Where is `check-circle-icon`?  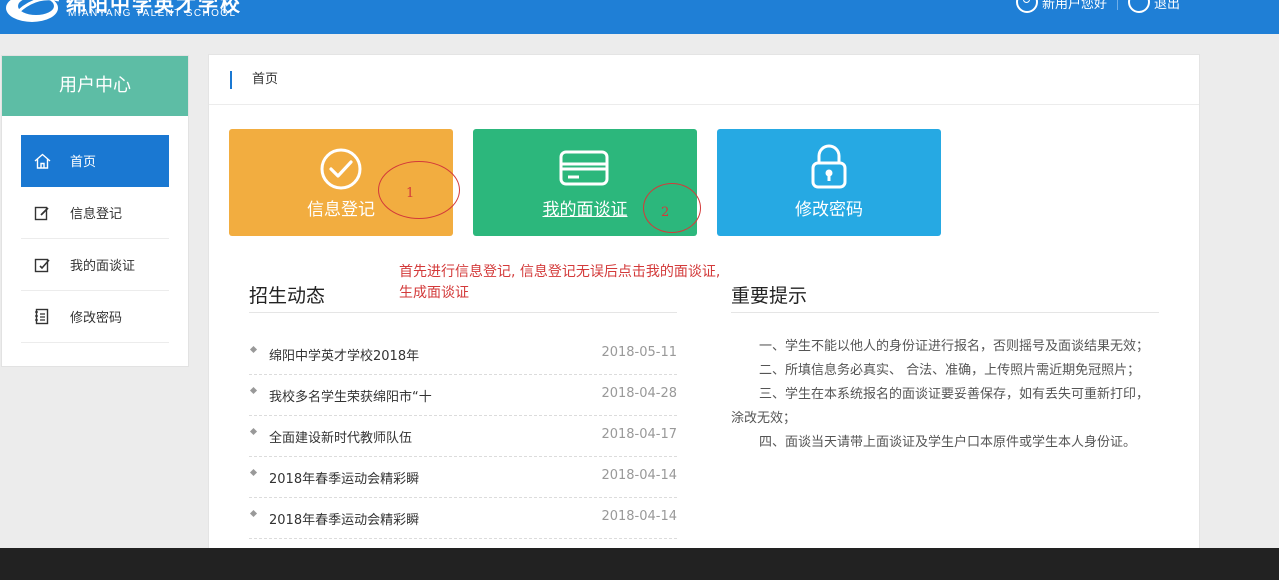
check-circle-icon is located at coordinates (341, 169).